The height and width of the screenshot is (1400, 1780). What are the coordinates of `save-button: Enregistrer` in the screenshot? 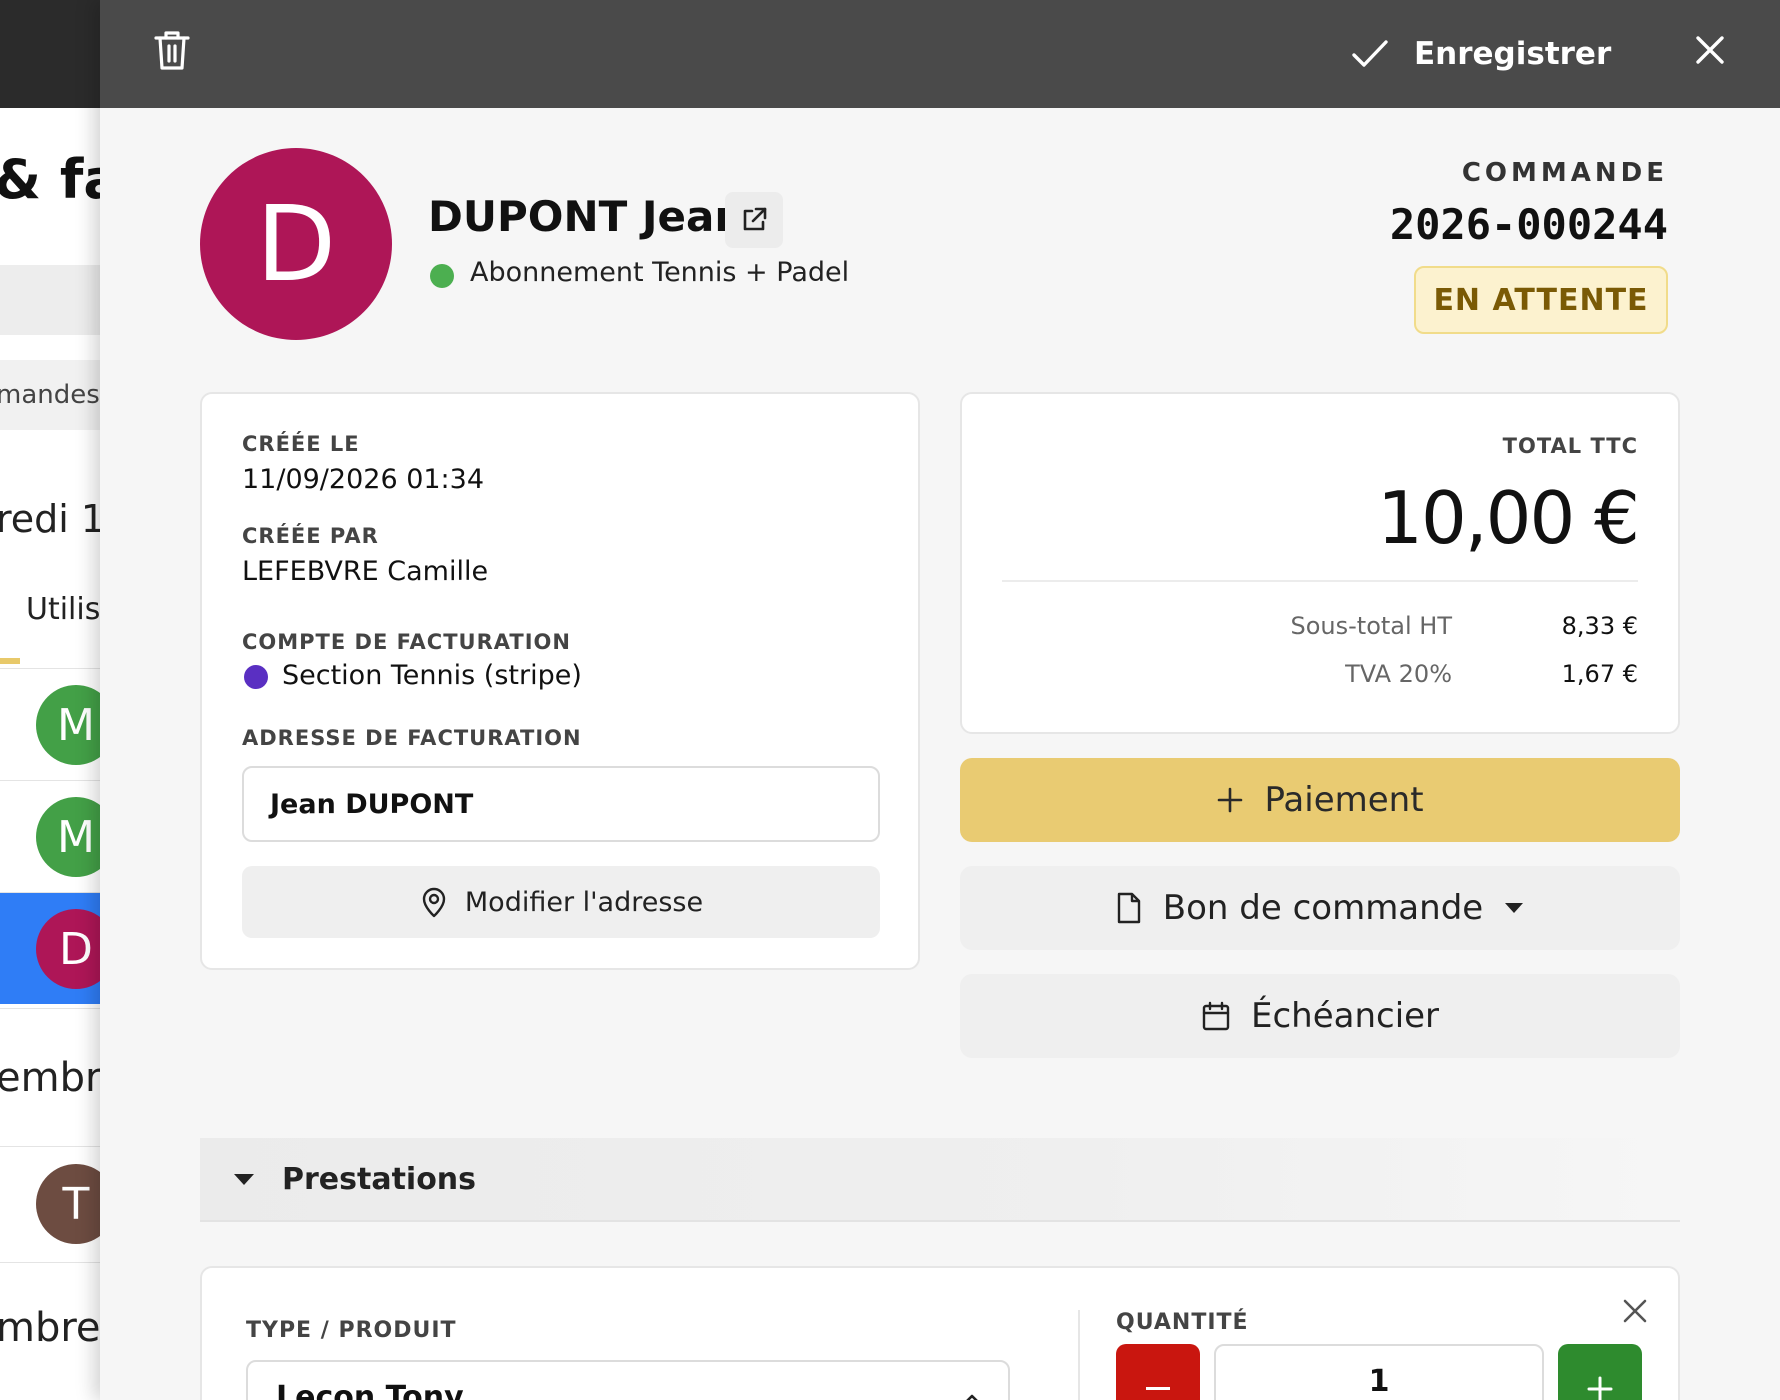 It's located at (1480, 54).